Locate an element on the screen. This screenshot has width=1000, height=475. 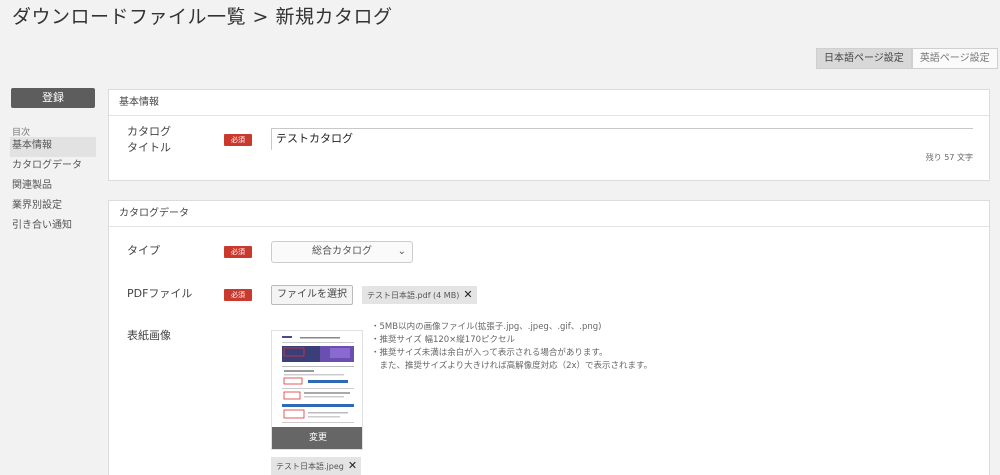
sidebar-item-catalog-data: カタログデータ is located at coordinates (53, 167).